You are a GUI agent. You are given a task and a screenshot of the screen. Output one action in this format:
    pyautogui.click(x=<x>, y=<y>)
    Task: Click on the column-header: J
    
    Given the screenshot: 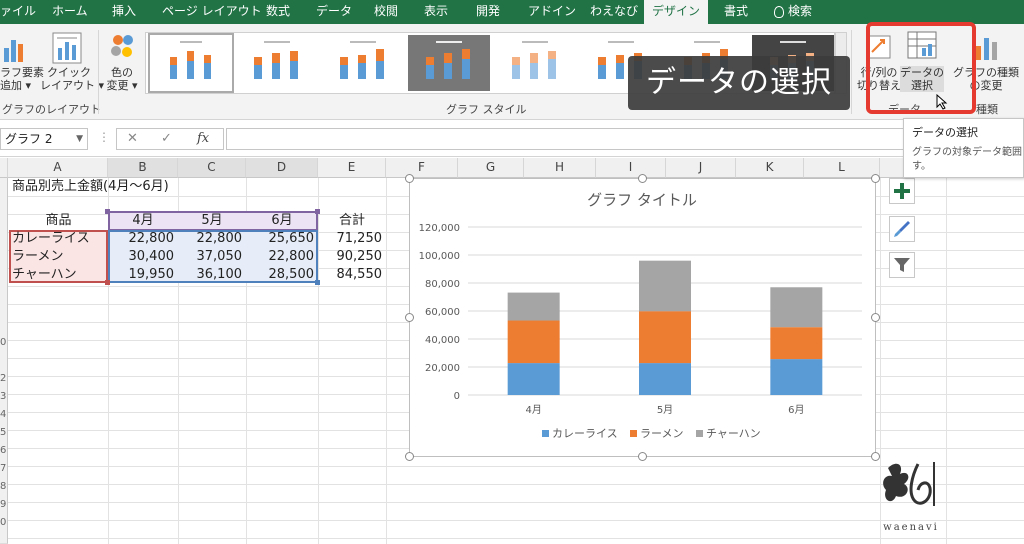 What is the action you would take?
    pyautogui.click(x=701, y=168)
    